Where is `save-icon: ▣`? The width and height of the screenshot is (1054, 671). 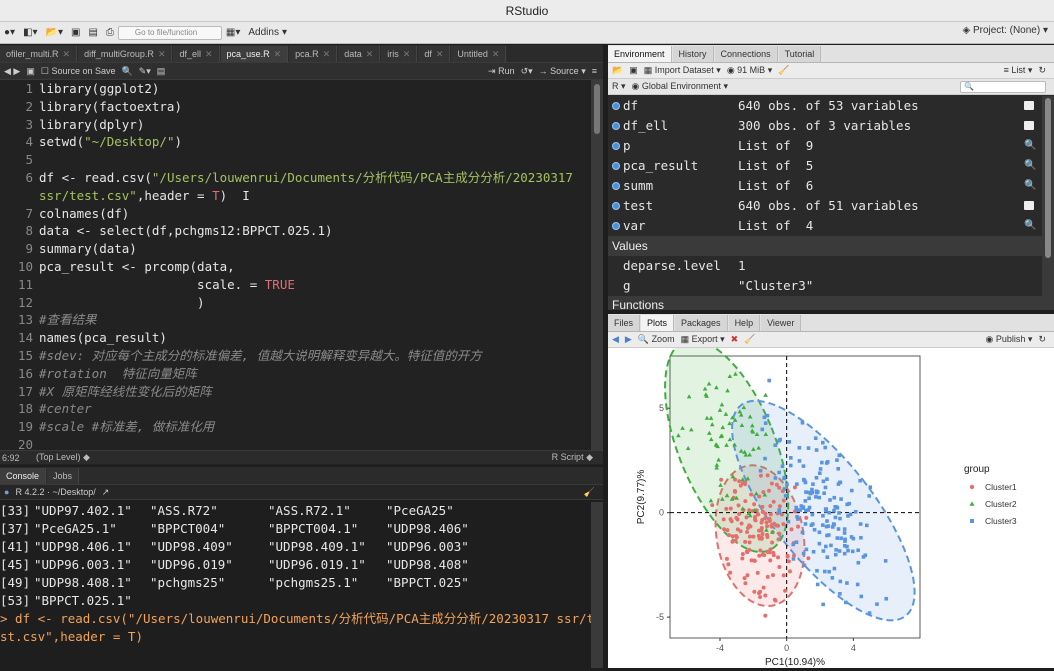 save-icon: ▣ is located at coordinates (30, 71).